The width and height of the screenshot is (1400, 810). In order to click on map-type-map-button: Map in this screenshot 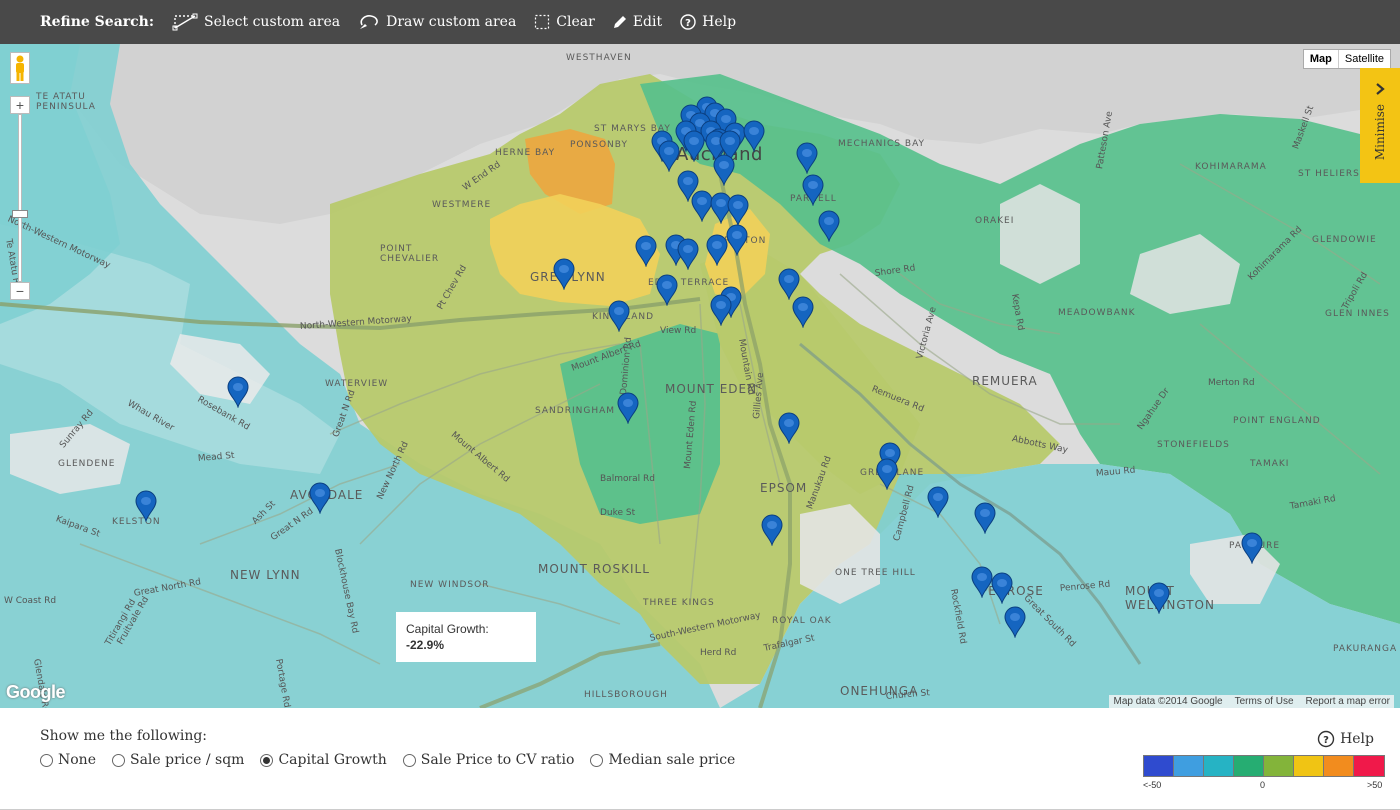, I will do `click(1321, 59)`.